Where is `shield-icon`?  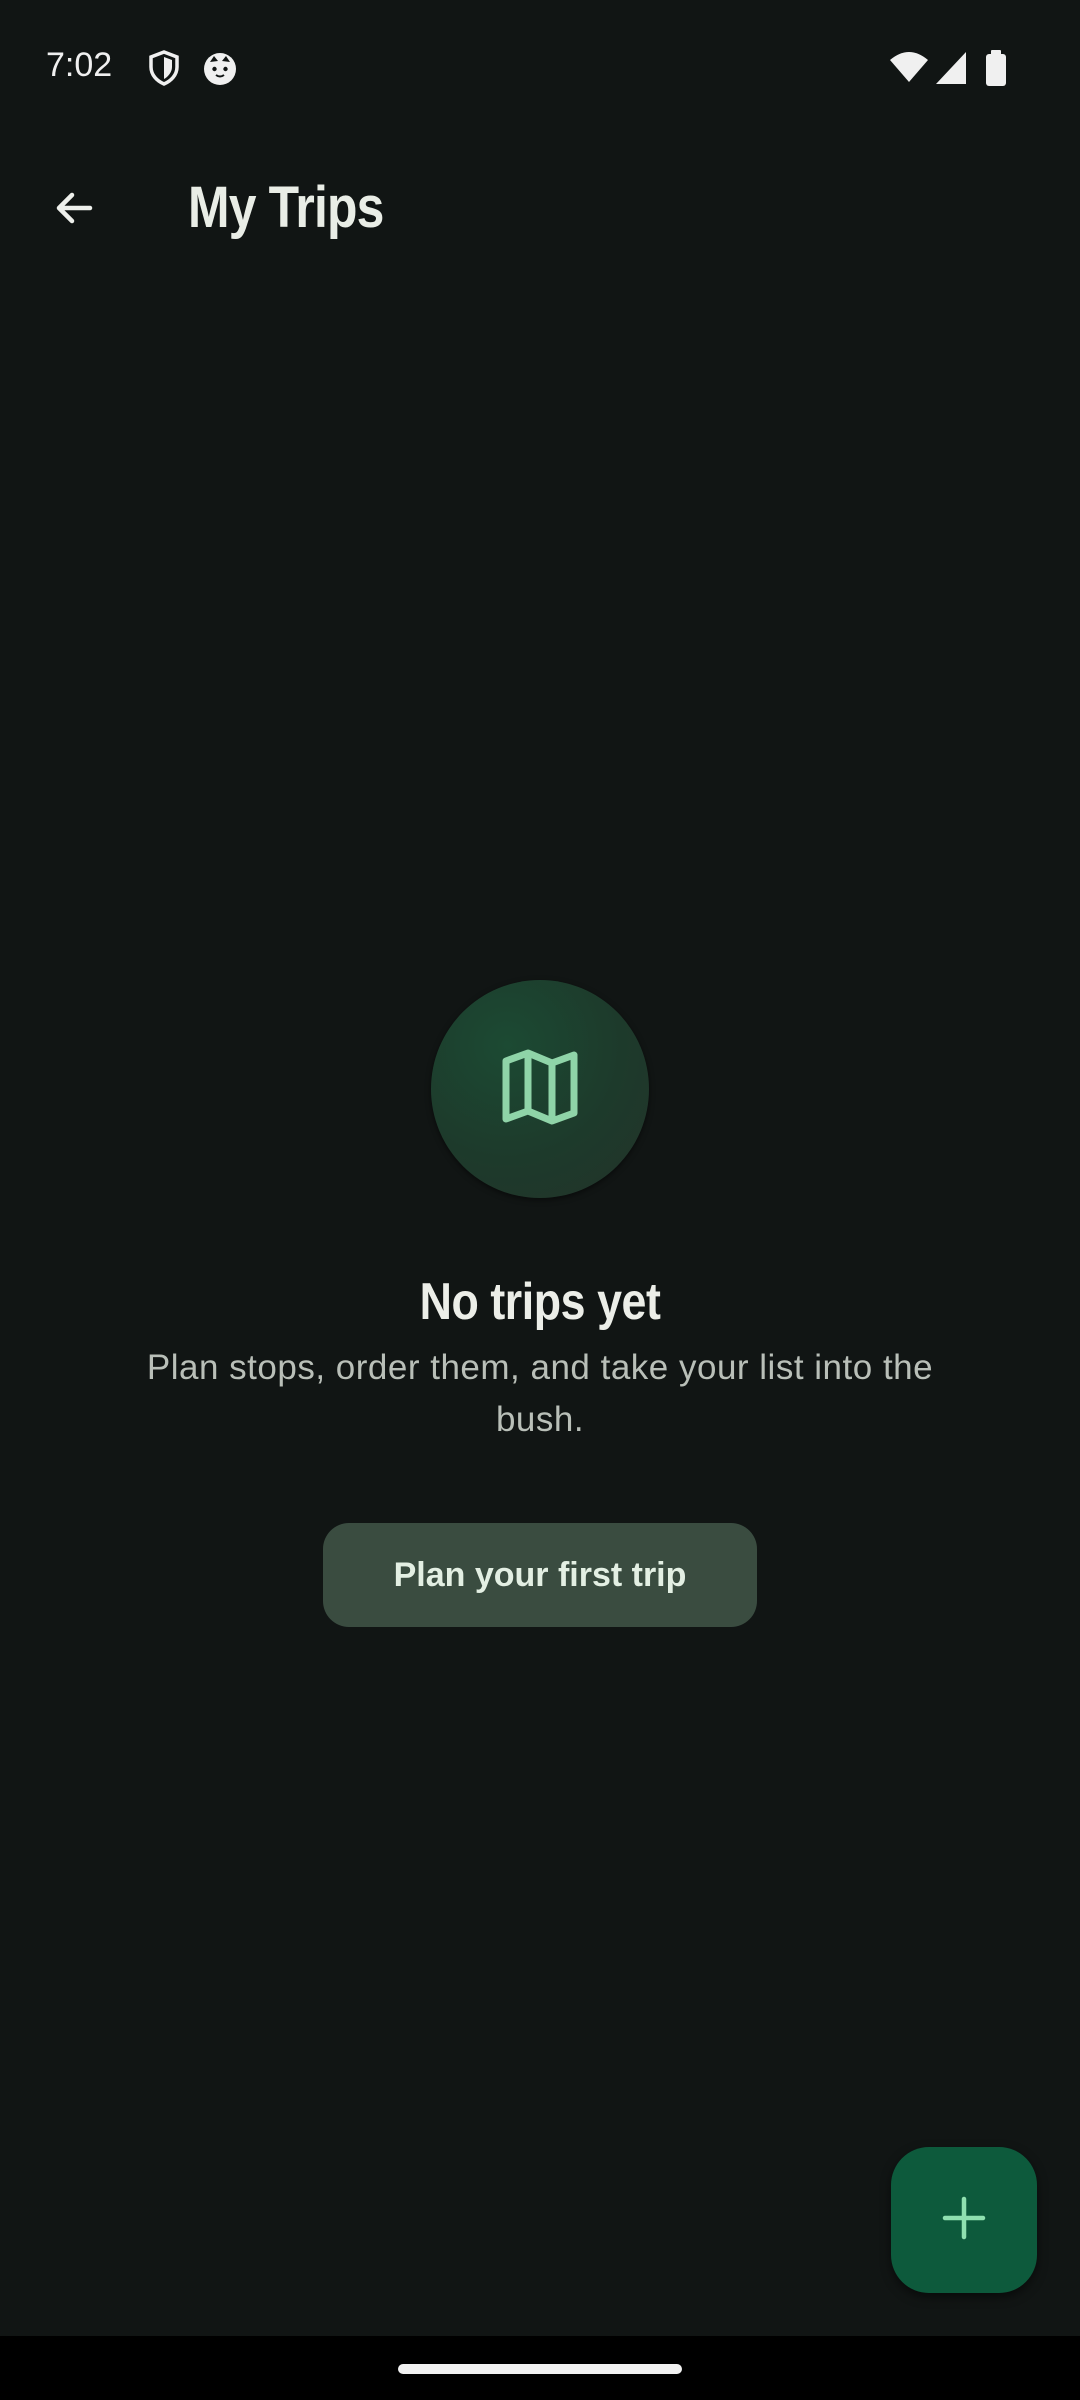
shield-icon is located at coordinates (164, 68).